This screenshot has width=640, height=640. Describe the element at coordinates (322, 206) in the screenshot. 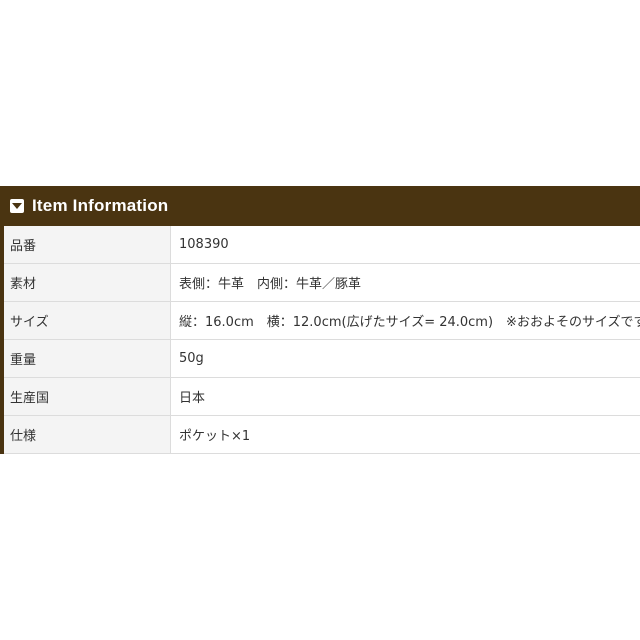

I see `section-header: Item Information` at that location.